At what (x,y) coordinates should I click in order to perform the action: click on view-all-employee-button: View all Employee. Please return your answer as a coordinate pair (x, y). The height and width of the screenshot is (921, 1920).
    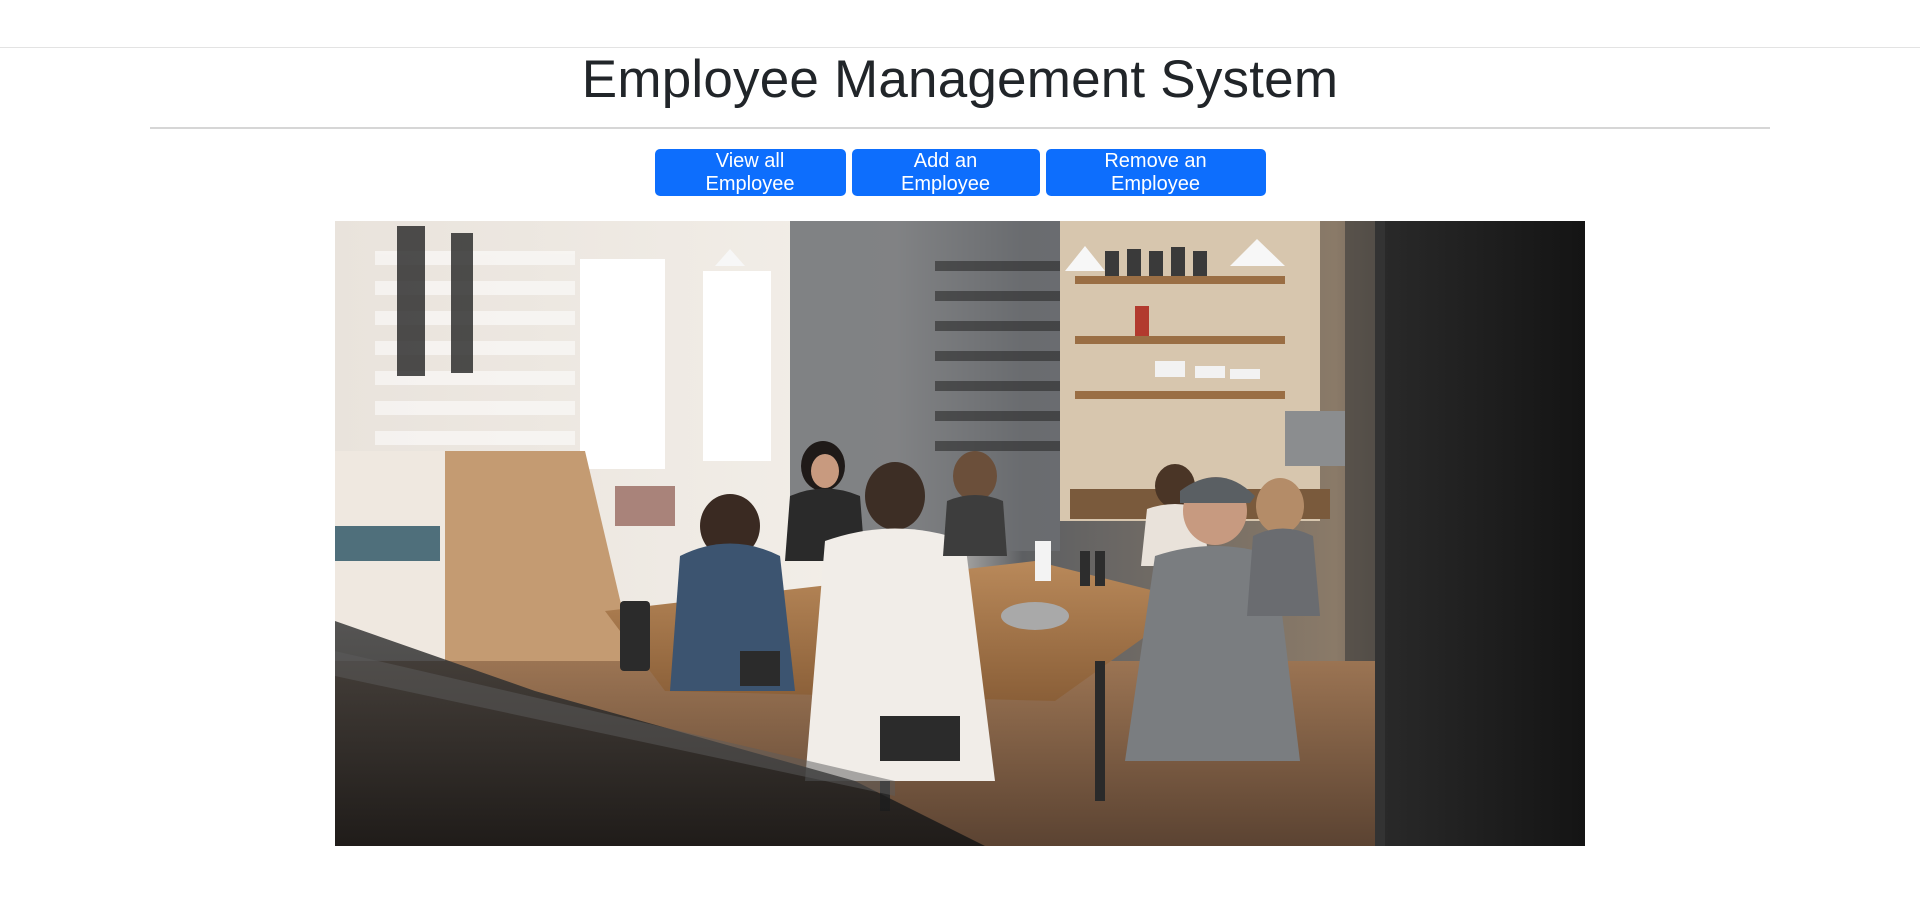
    Looking at the image, I should click on (750, 172).